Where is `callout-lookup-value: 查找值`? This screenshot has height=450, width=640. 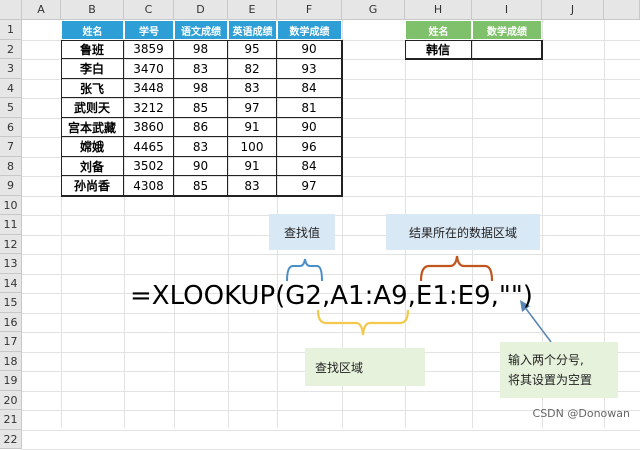 callout-lookup-value: 查找值 is located at coordinates (302, 232).